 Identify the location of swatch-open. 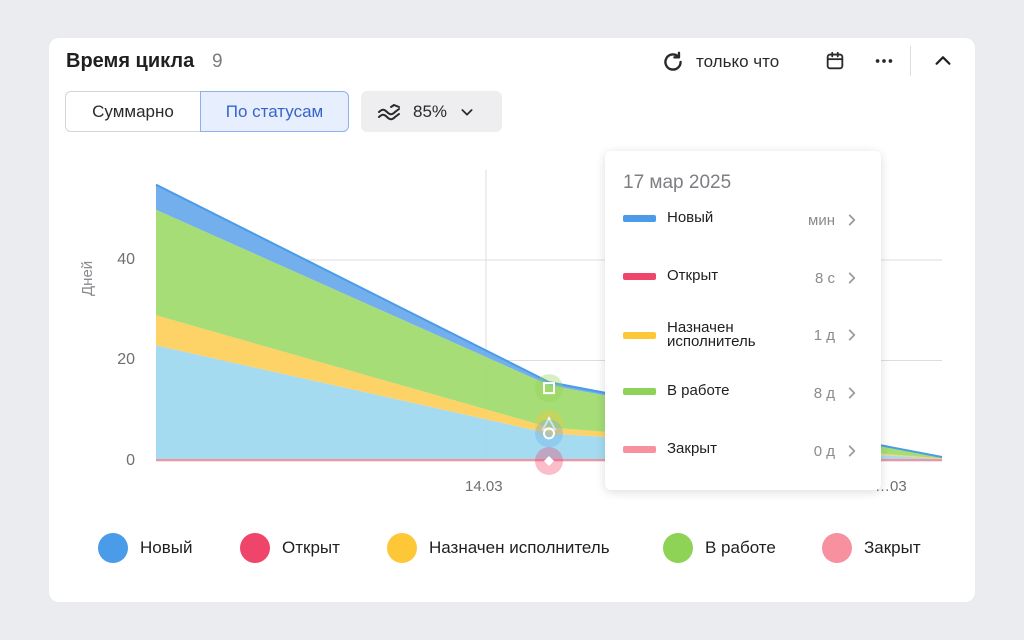
(639, 276).